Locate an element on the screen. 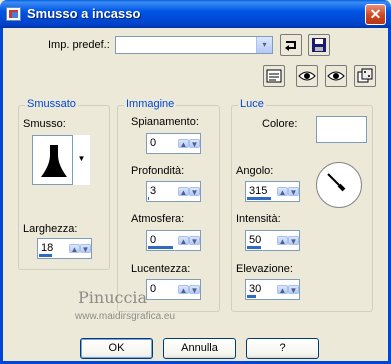  angolo-value: 315 is located at coordinates (258, 191).